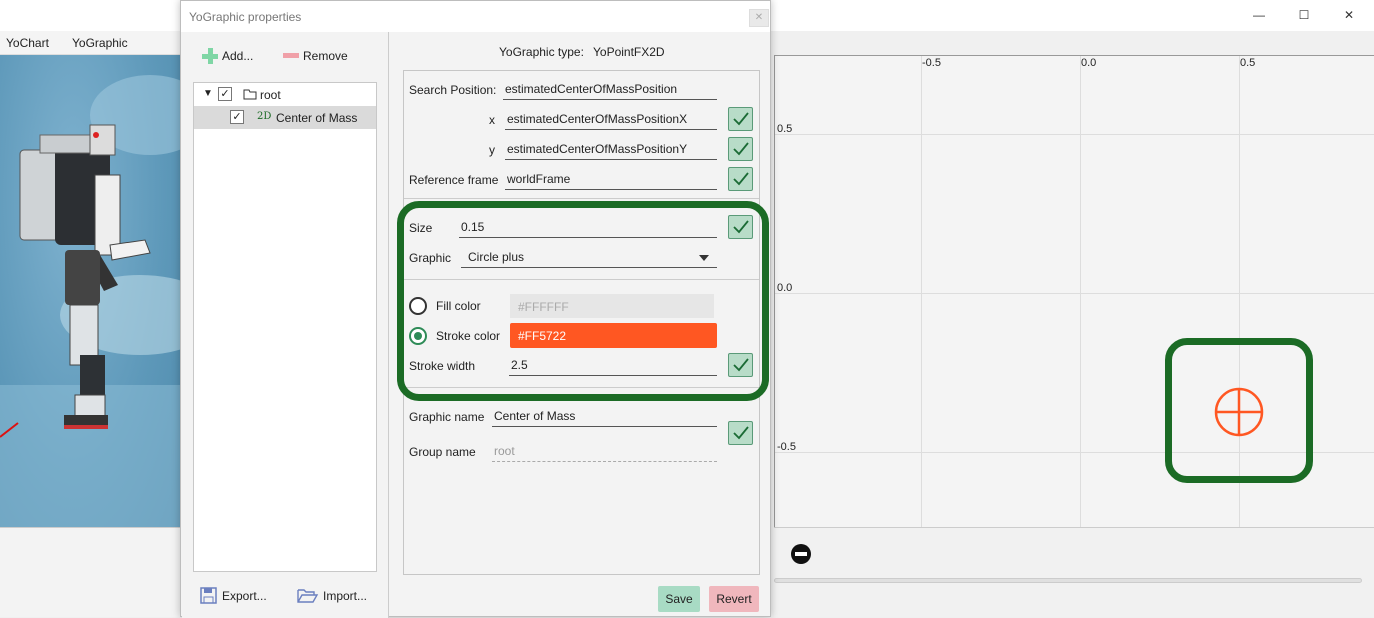 The image size is (1374, 618). I want to click on tree-item-center-of-mass: ✓ 2D Center of Mass, so click(285, 117).